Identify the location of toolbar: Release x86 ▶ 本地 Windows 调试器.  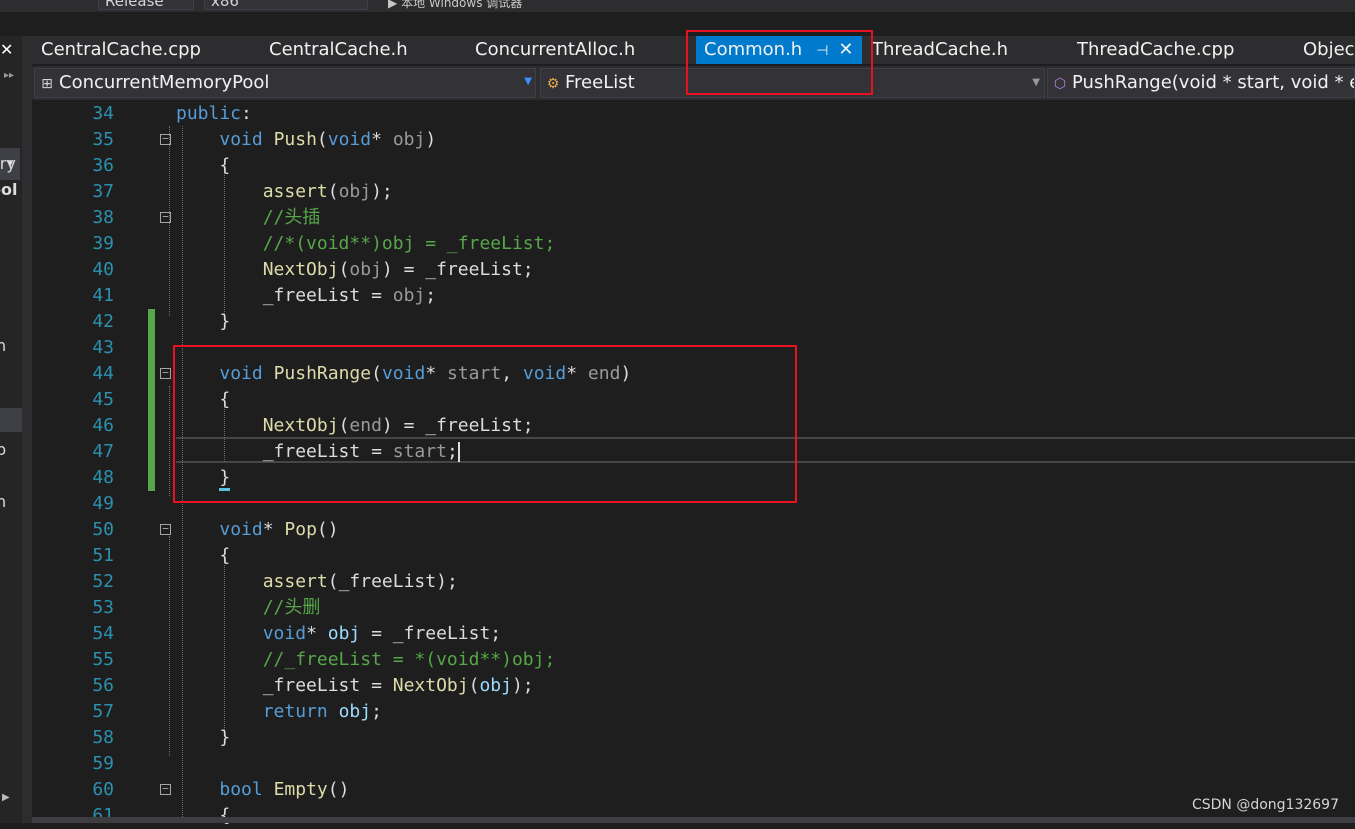
(677, 6).